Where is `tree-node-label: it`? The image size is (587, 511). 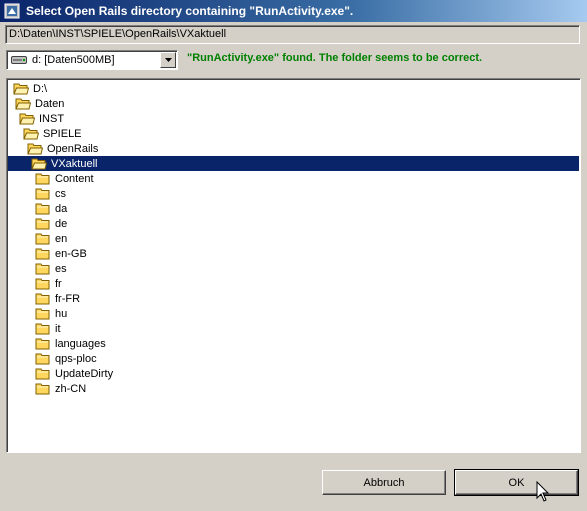
tree-node-label: it is located at coordinates (58, 328).